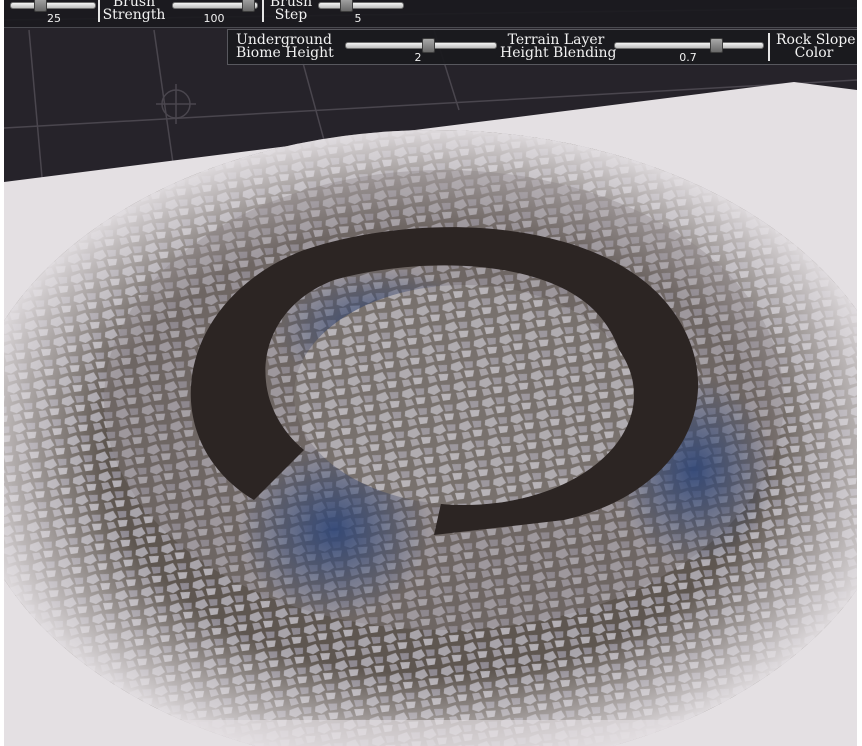 This screenshot has width=862, height=746. I want to click on underground-biome-height-label: Underground Biome Height, so click(285, 47).